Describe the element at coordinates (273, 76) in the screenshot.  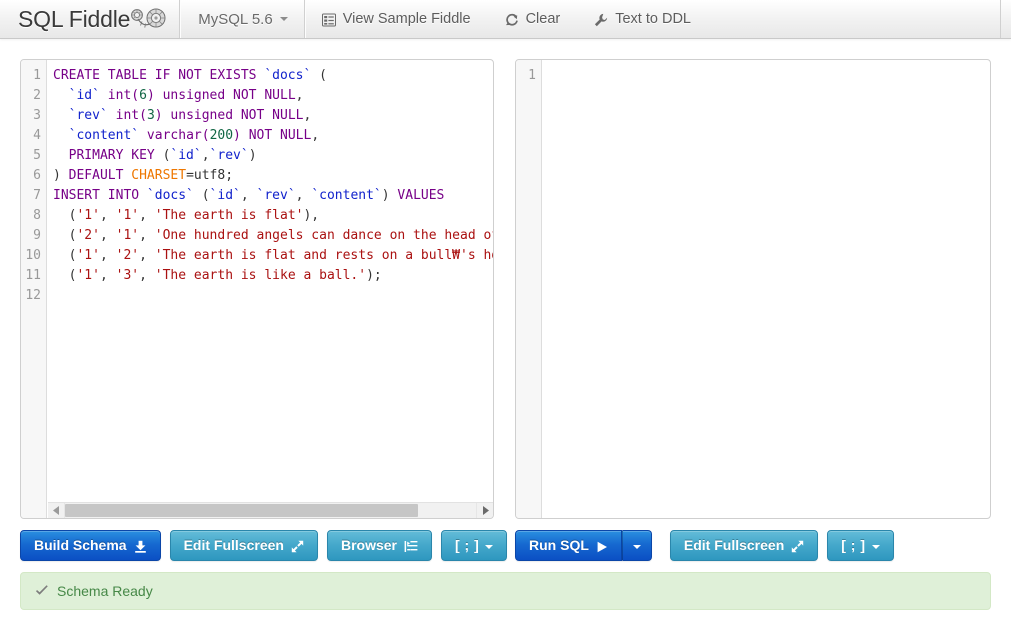
I see `code-line: CREATE TABLE IF NOT EXISTS `docs` (` at that location.